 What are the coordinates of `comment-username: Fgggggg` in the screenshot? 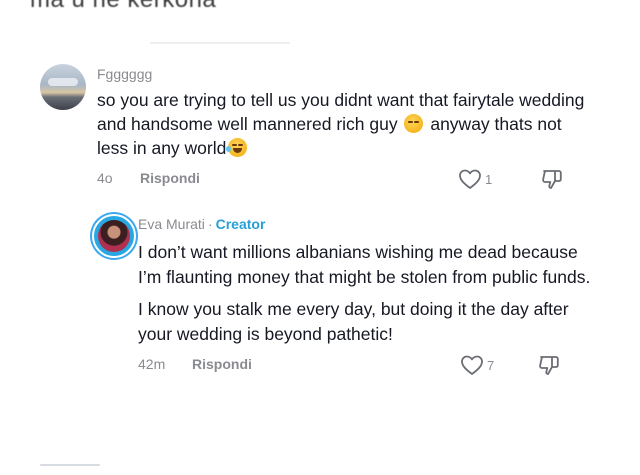 It's located at (347, 74).